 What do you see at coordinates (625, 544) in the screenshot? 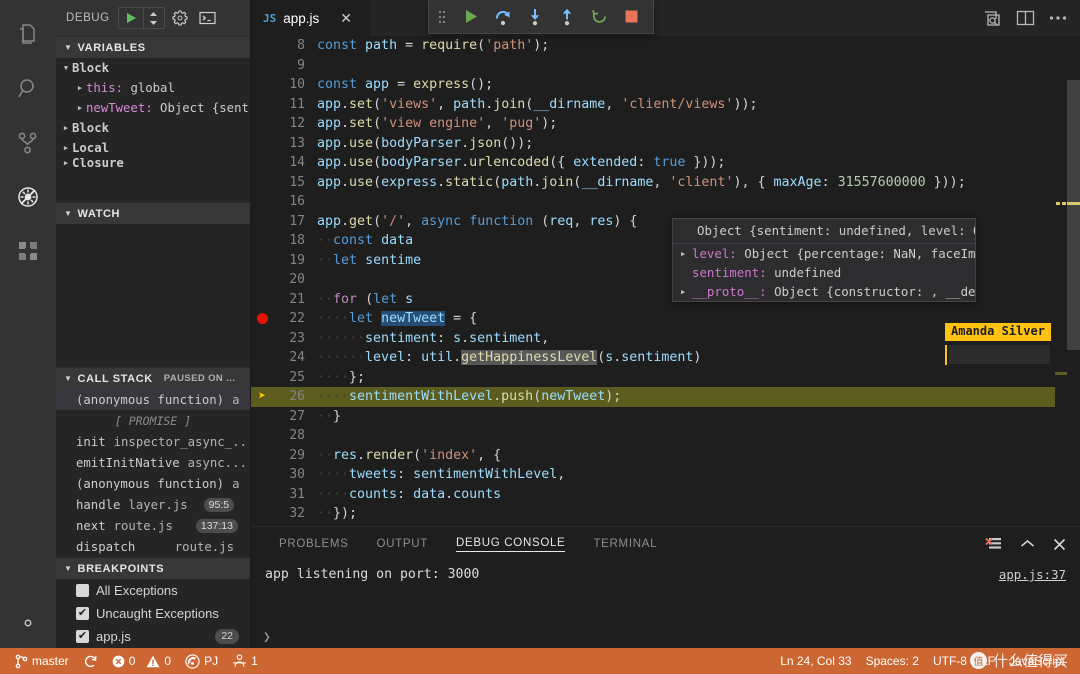
I see `tab-terminal: TERMINAL` at bounding box center [625, 544].